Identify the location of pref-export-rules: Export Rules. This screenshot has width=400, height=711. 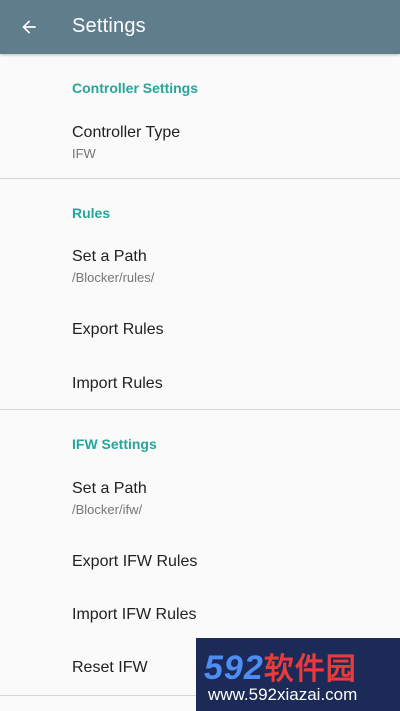
(200, 329).